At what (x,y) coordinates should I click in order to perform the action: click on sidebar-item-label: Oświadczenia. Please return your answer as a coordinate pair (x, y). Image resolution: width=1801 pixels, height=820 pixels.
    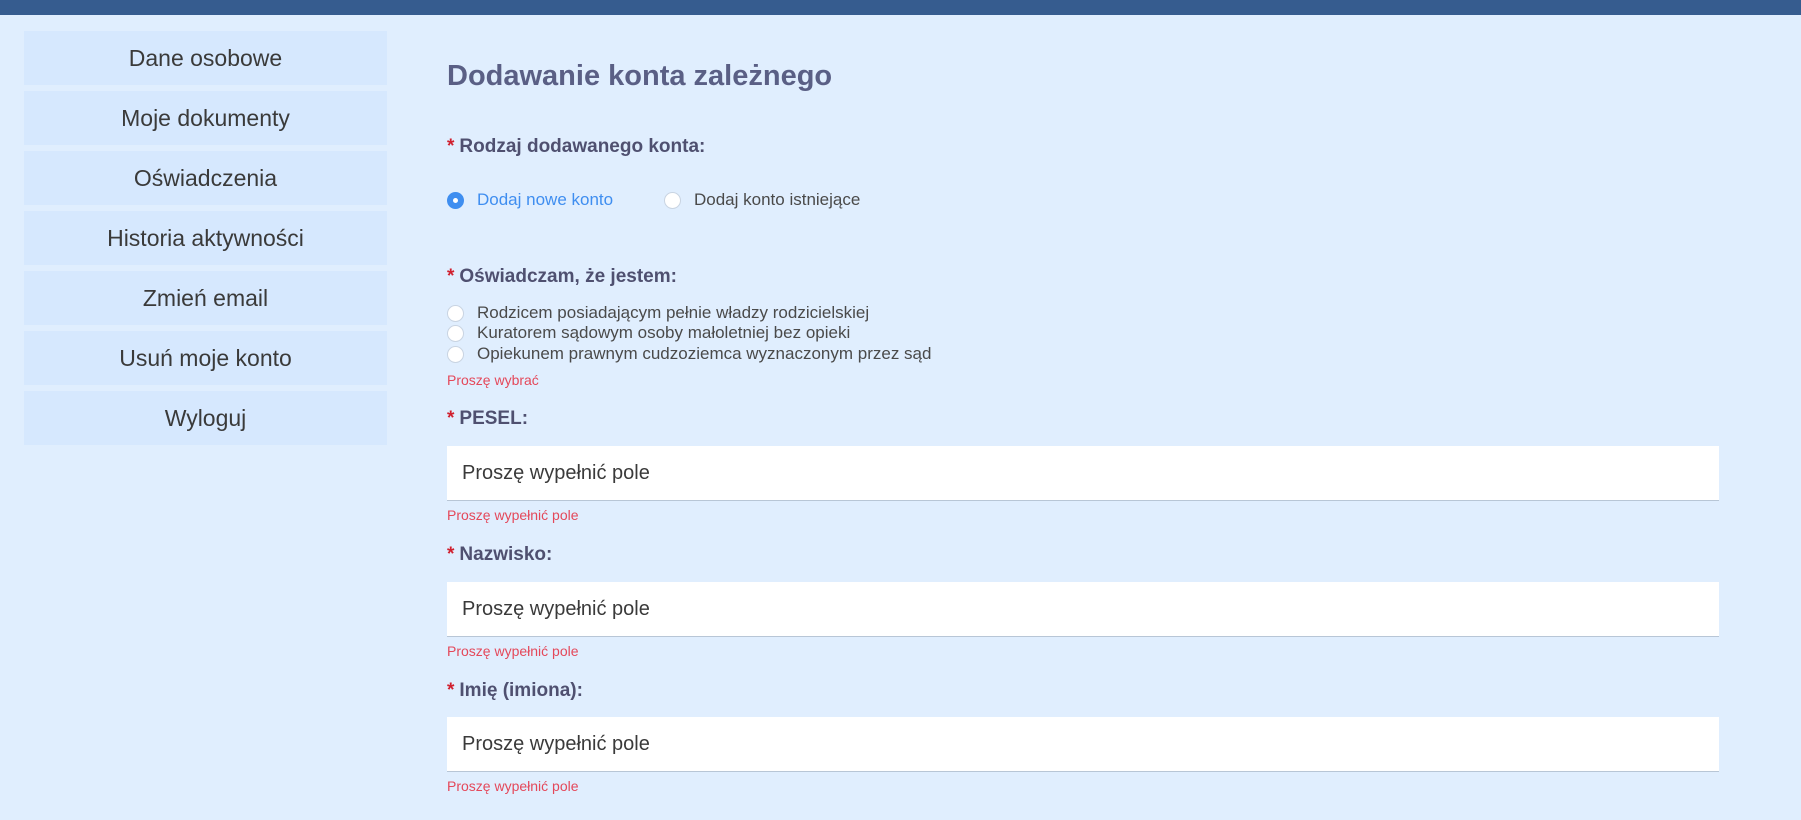
    Looking at the image, I should click on (205, 177).